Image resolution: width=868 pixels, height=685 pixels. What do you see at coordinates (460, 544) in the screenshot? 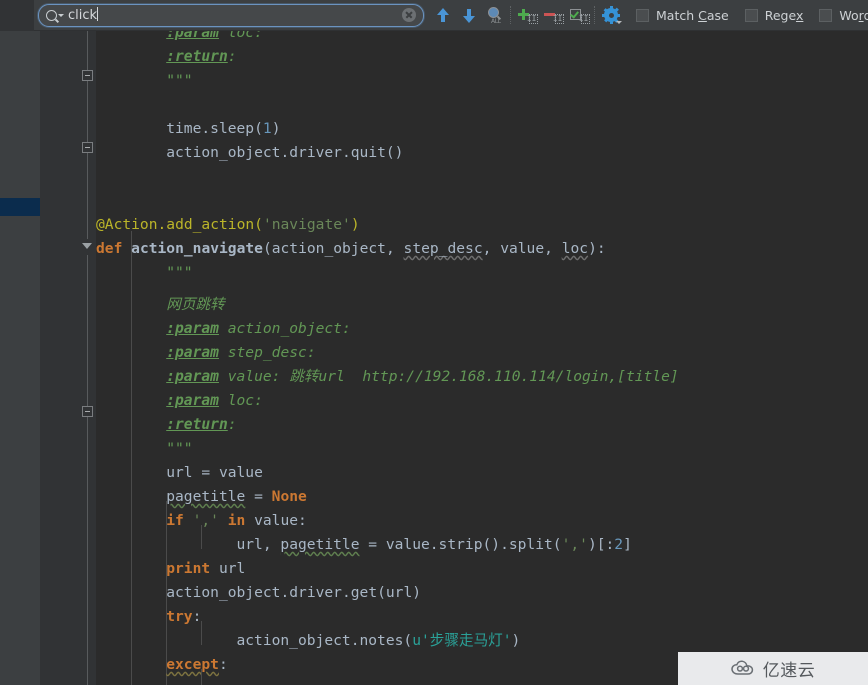
I see `code-token: = value.strip().split(` at bounding box center [460, 544].